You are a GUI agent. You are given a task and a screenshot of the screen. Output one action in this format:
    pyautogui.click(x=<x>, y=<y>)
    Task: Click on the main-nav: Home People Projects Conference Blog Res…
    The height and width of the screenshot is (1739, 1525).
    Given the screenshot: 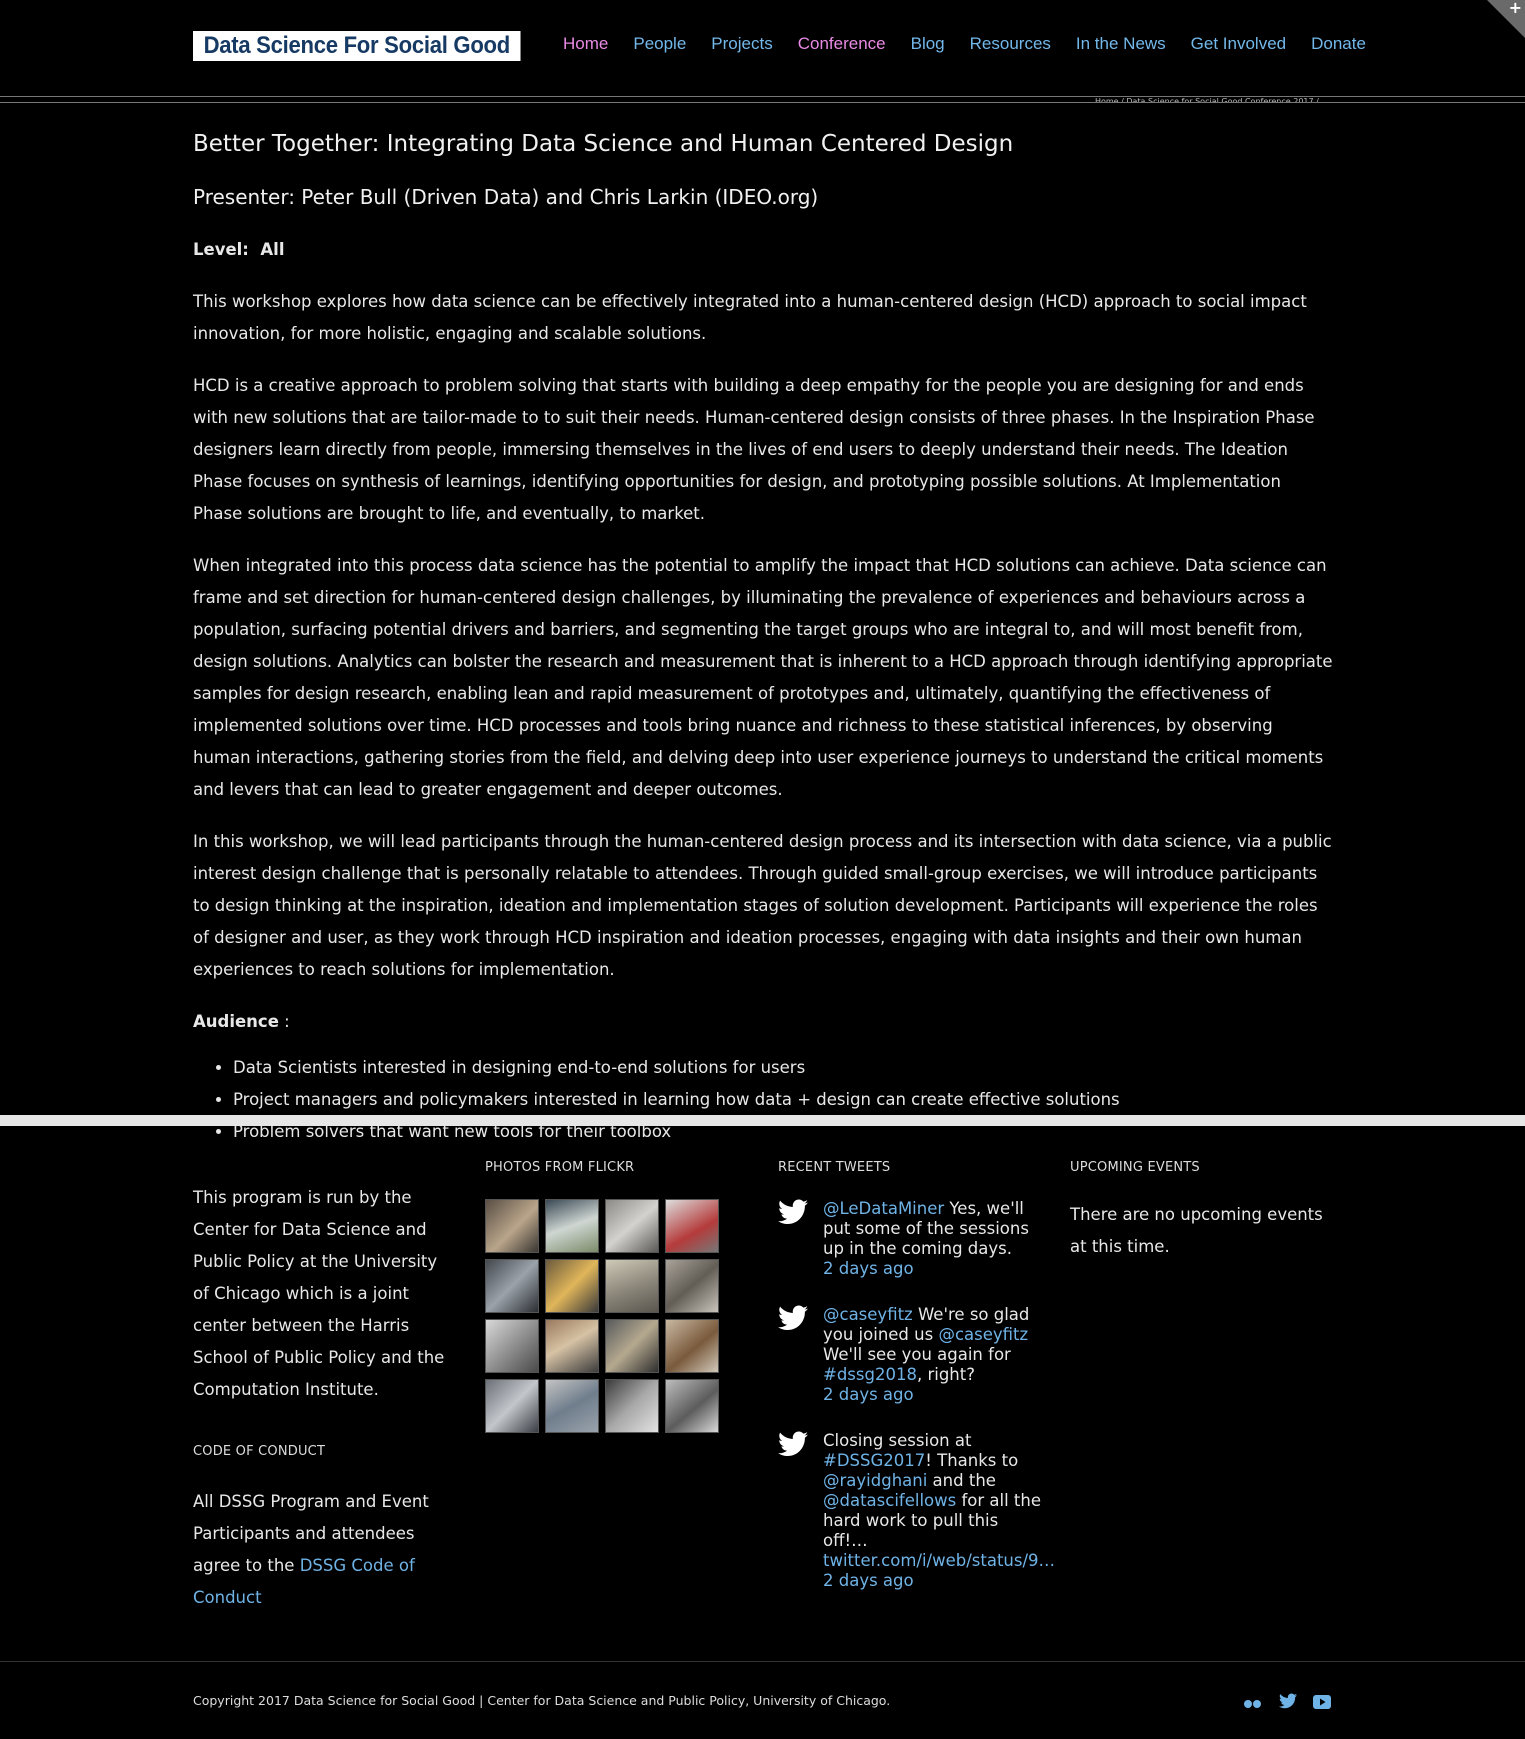 What is the action you would take?
    pyautogui.click(x=977, y=44)
    